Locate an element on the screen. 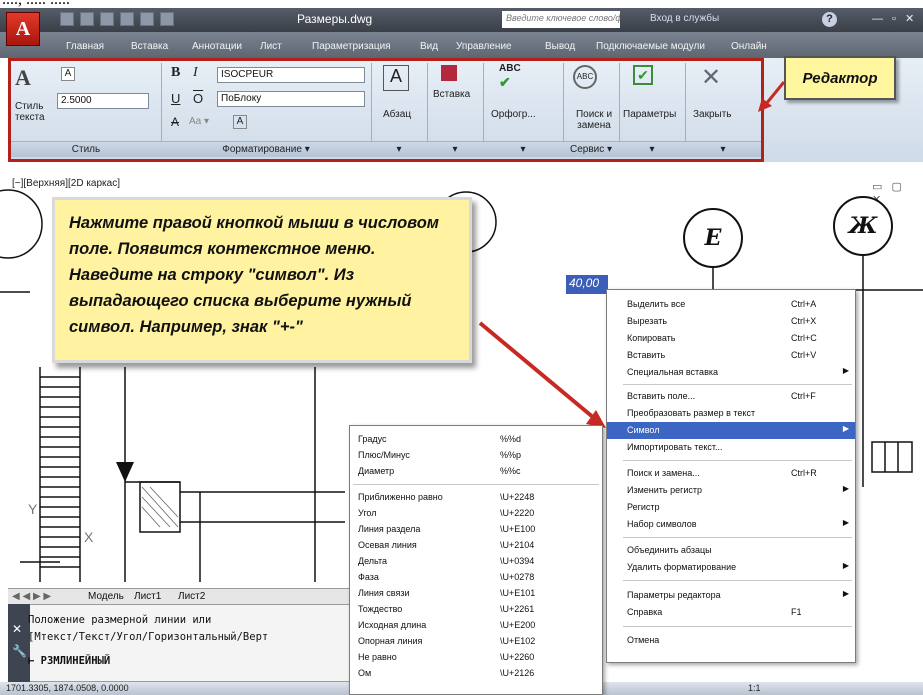 Image resolution: width=923 pixels, height=695 pixels. options-icon: ✔ is located at coordinates (643, 75).